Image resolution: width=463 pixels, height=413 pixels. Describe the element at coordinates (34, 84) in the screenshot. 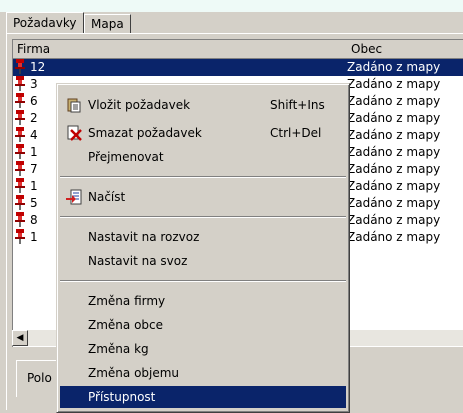

I see `cell-firma: 3` at that location.